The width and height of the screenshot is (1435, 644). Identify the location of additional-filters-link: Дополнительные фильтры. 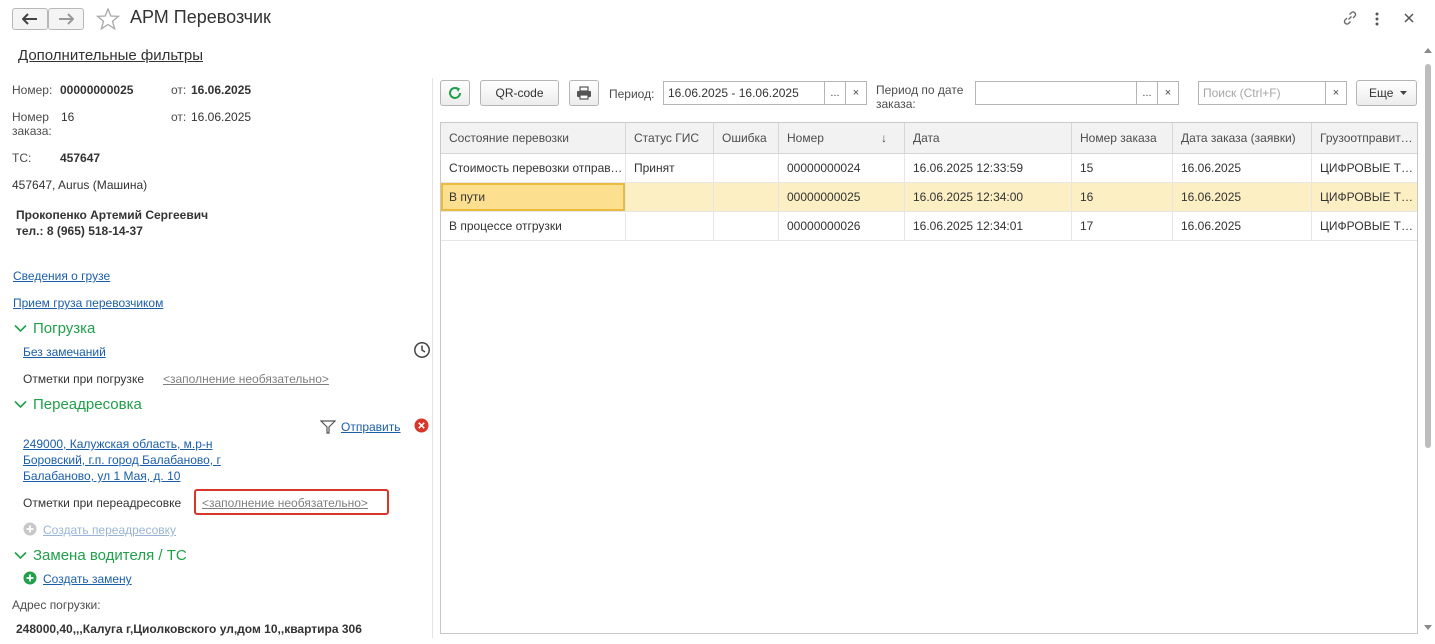
(110, 55).